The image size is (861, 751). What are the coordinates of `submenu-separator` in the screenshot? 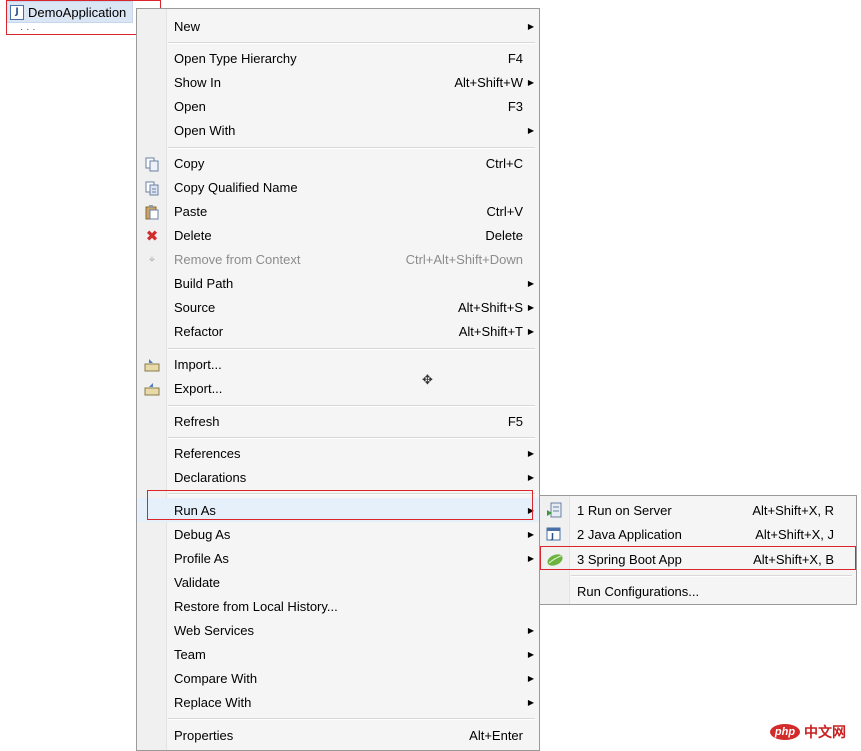 It's located at (711, 576).